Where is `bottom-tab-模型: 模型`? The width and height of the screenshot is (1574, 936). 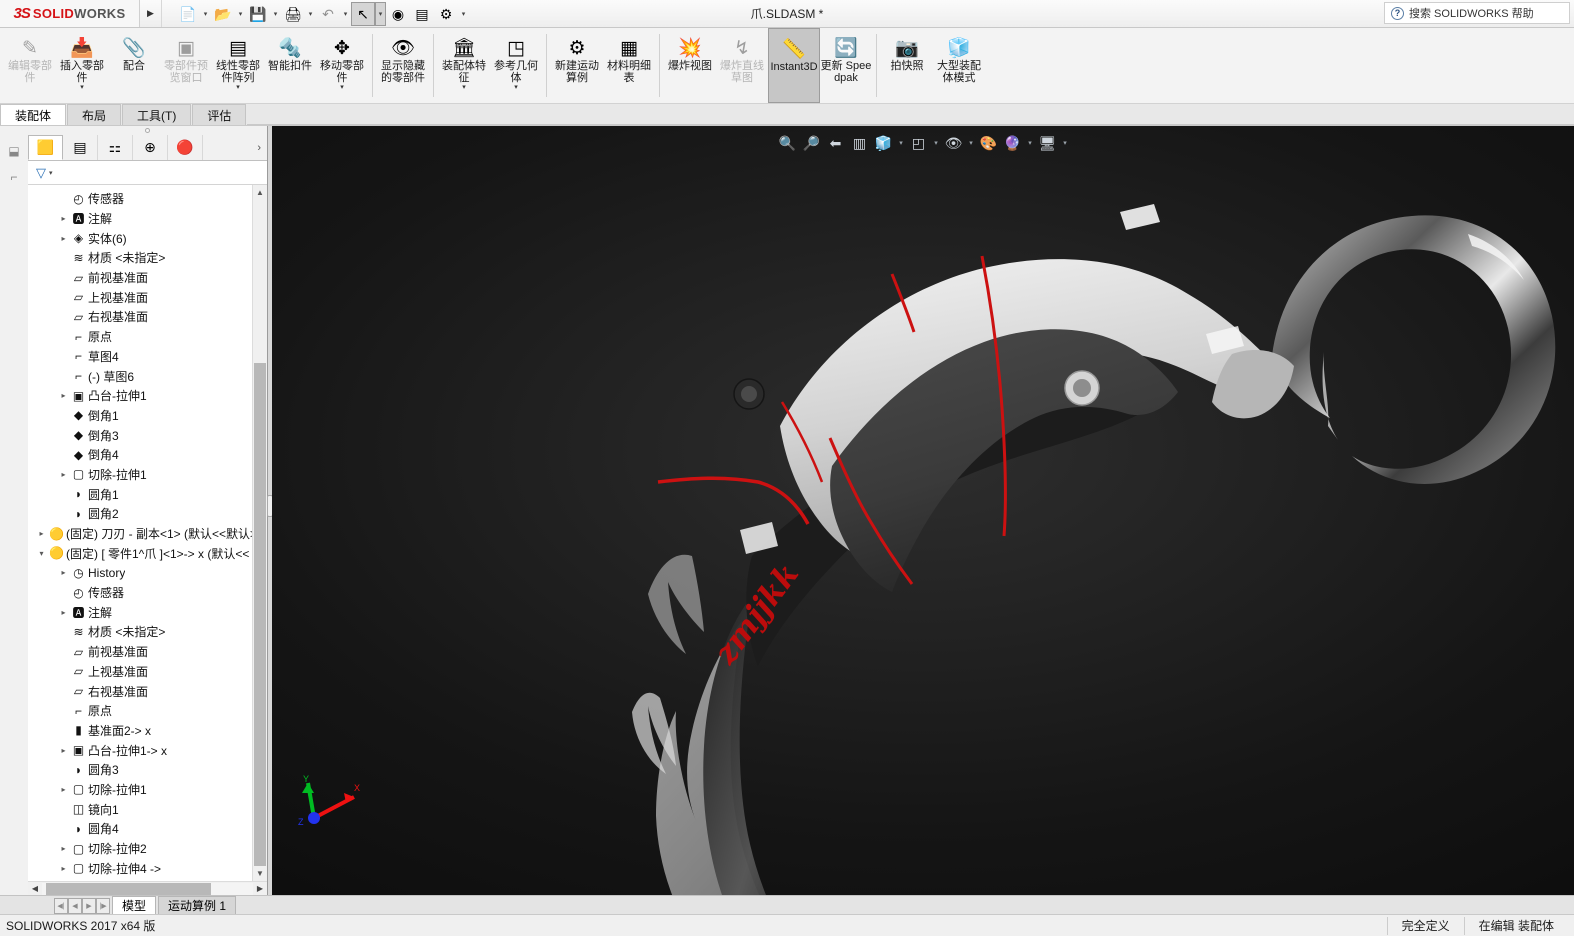 bottom-tab-模型: 模型 is located at coordinates (134, 905).